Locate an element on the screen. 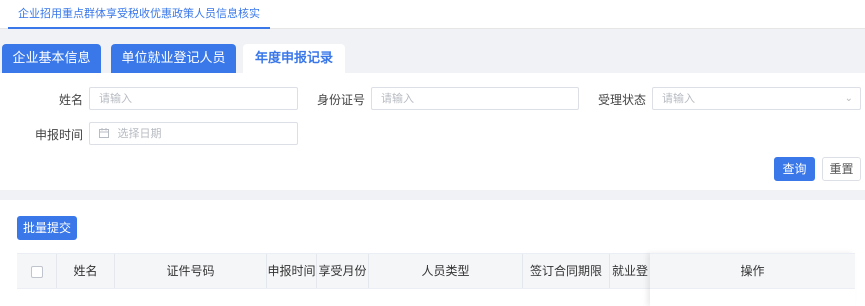 This screenshot has height=306, width=865. id-number-label: 身份证号 is located at coordinates (340, 100).